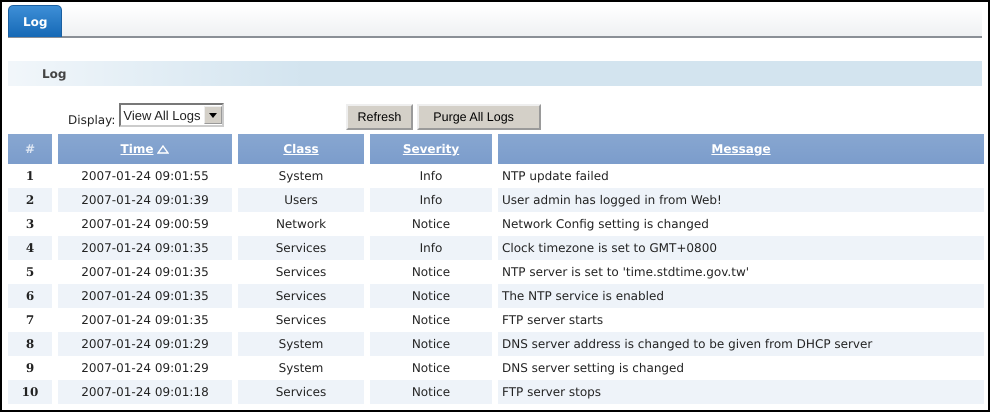  What do you see at coordinates (301, 224) in the screenshot?
I see `table-cell-text: Network` at bounding box center [301, 224].